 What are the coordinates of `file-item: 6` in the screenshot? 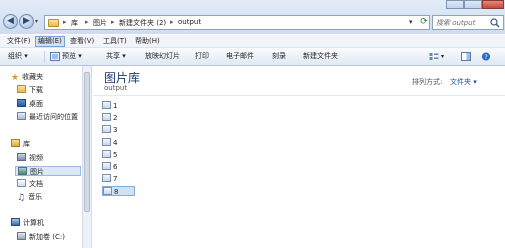 It's located at (109, 167).